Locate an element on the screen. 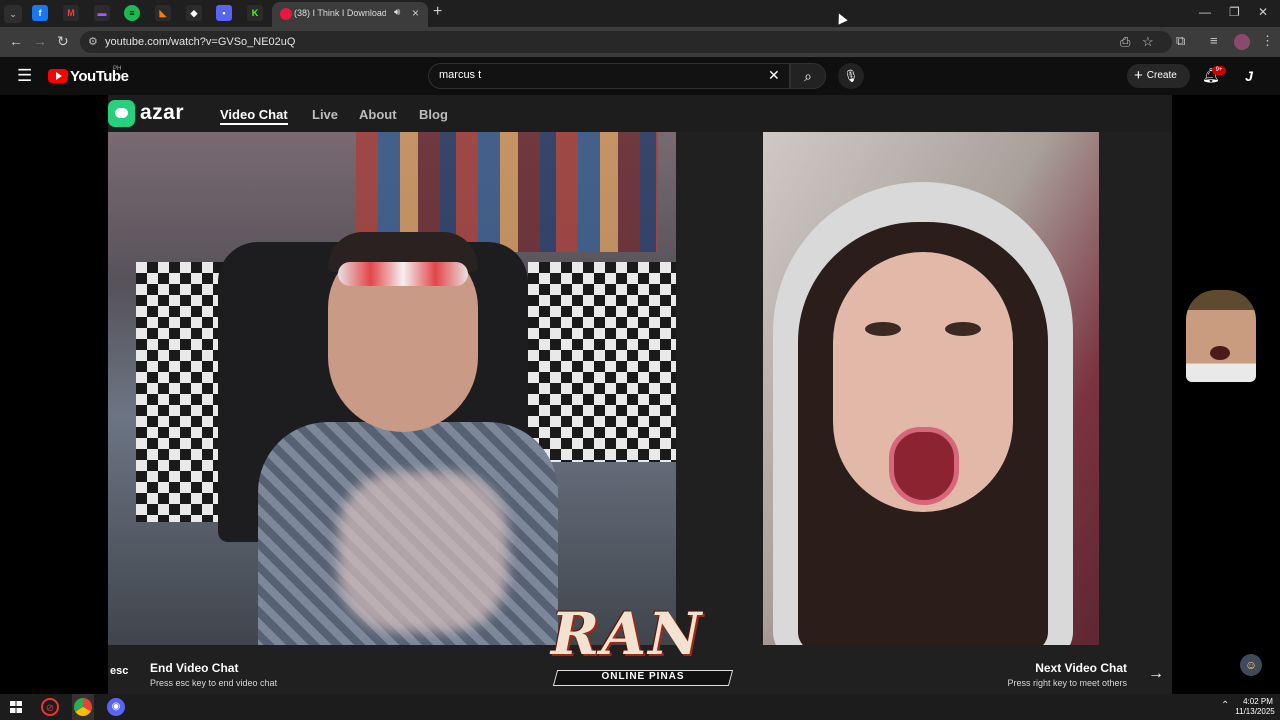  minimize-button: — is located at coordinates (1205, 12).